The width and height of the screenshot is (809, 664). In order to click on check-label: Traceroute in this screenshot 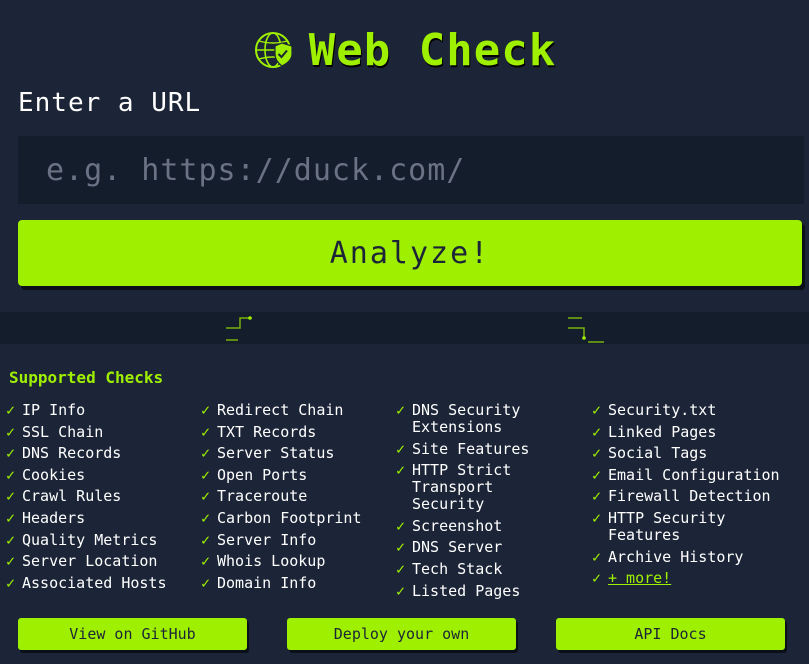, I will do `click(262, 496)`.